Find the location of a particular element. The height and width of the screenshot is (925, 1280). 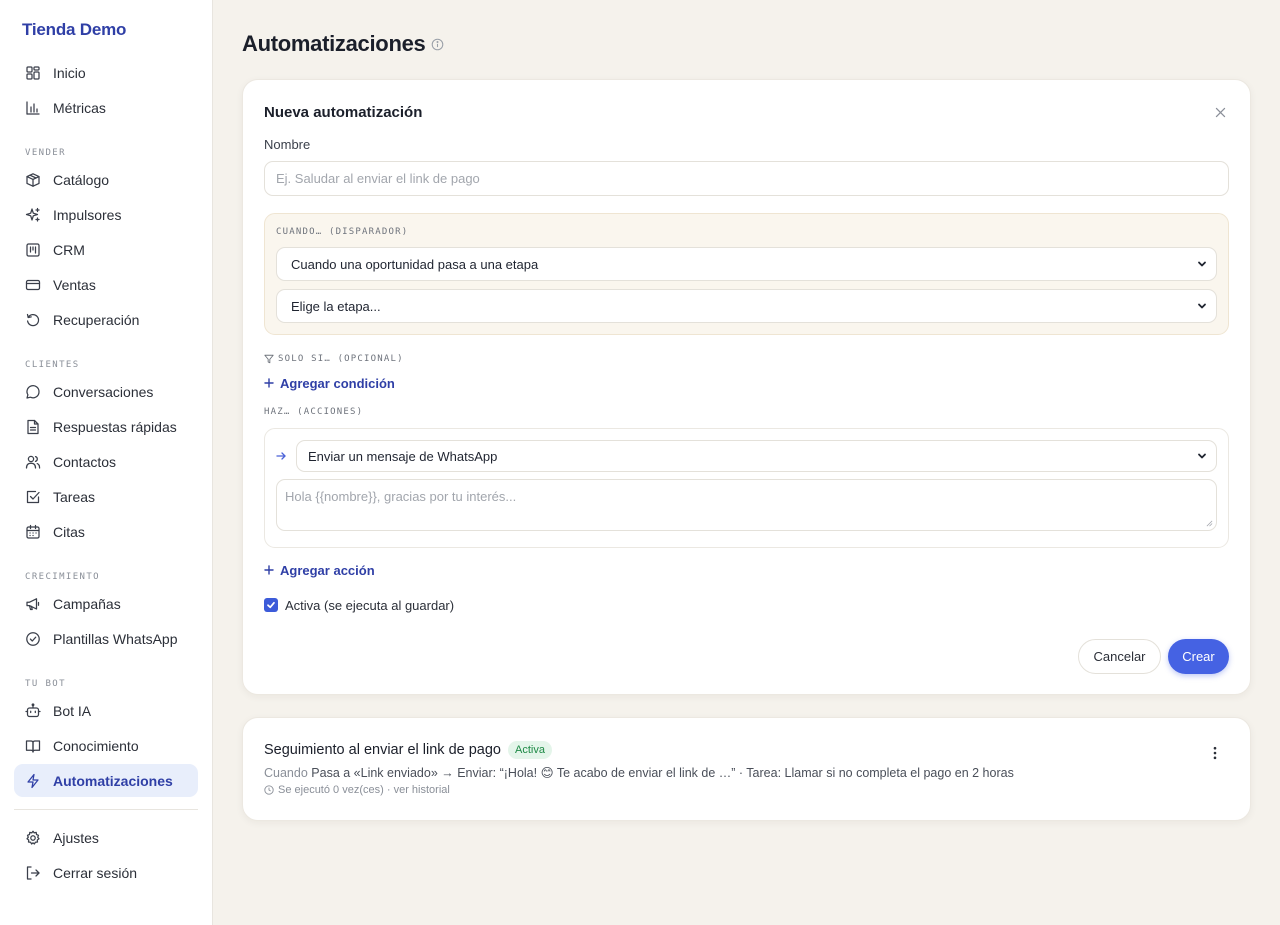

sidebar-item-contactos: Contactos is located at coordinates (106, 461).